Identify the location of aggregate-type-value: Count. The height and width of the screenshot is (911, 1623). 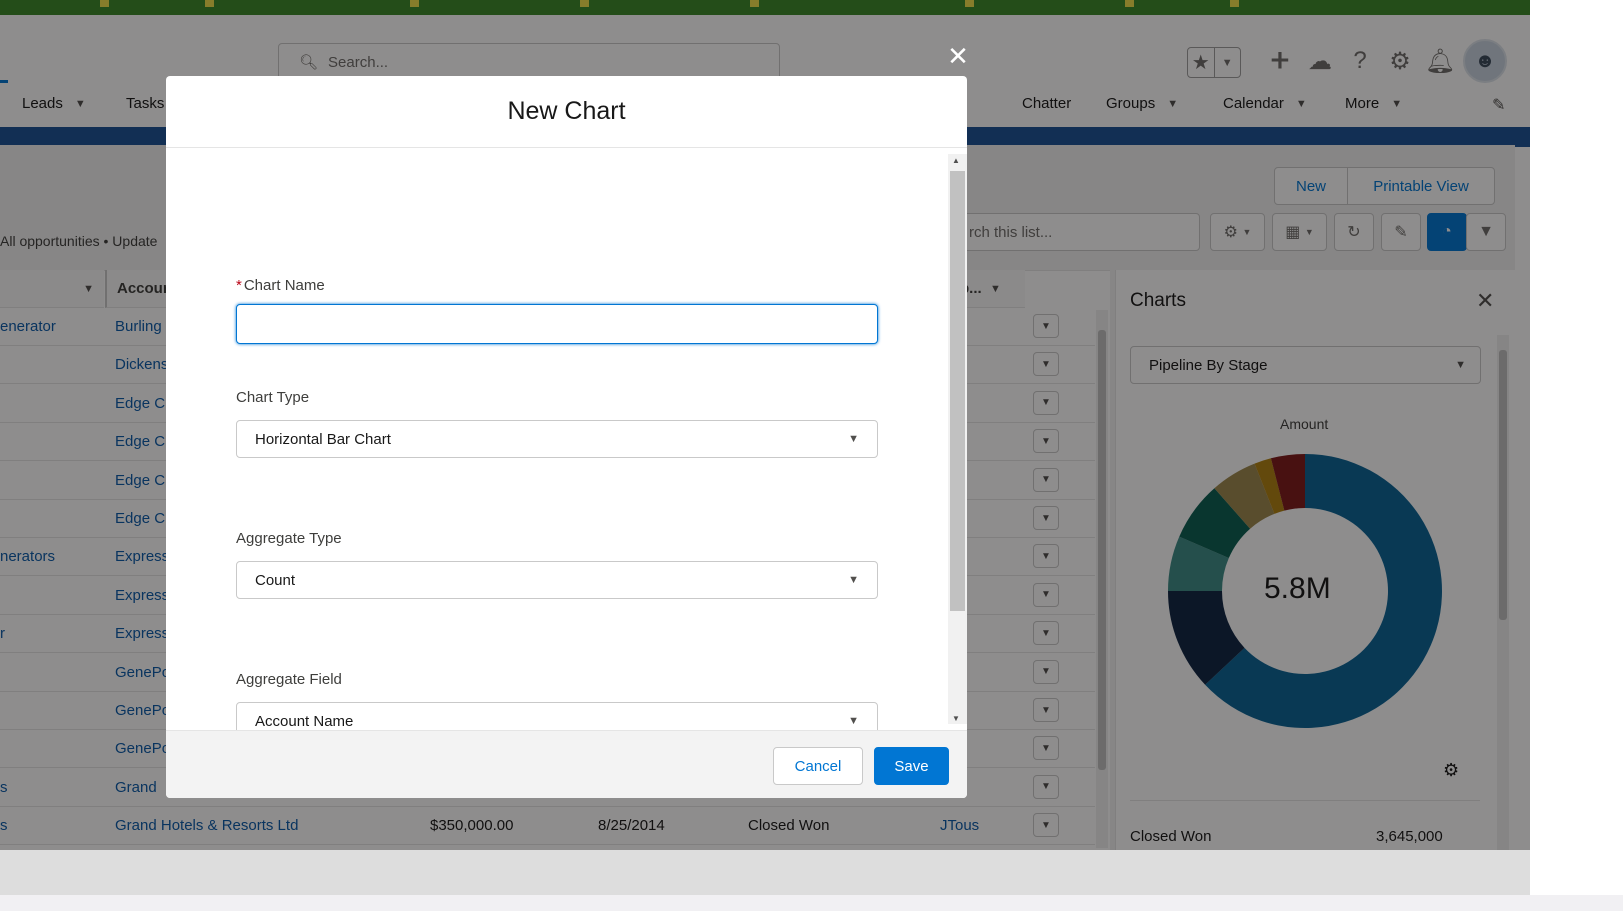
(275, 580).